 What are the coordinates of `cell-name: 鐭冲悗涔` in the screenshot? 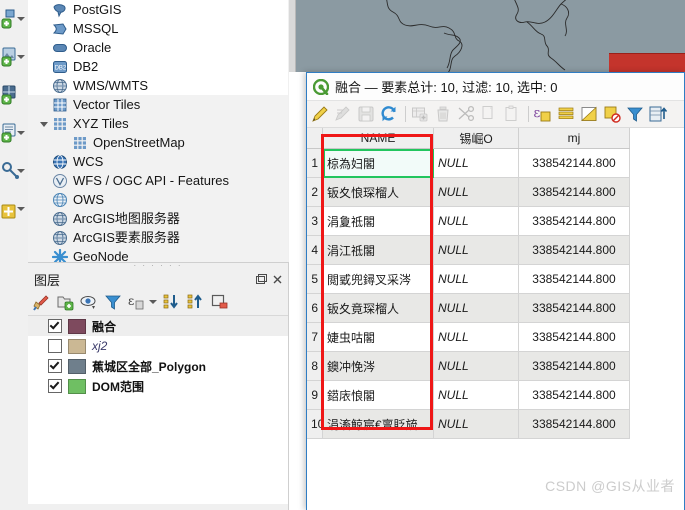 It's located at (378, 366).